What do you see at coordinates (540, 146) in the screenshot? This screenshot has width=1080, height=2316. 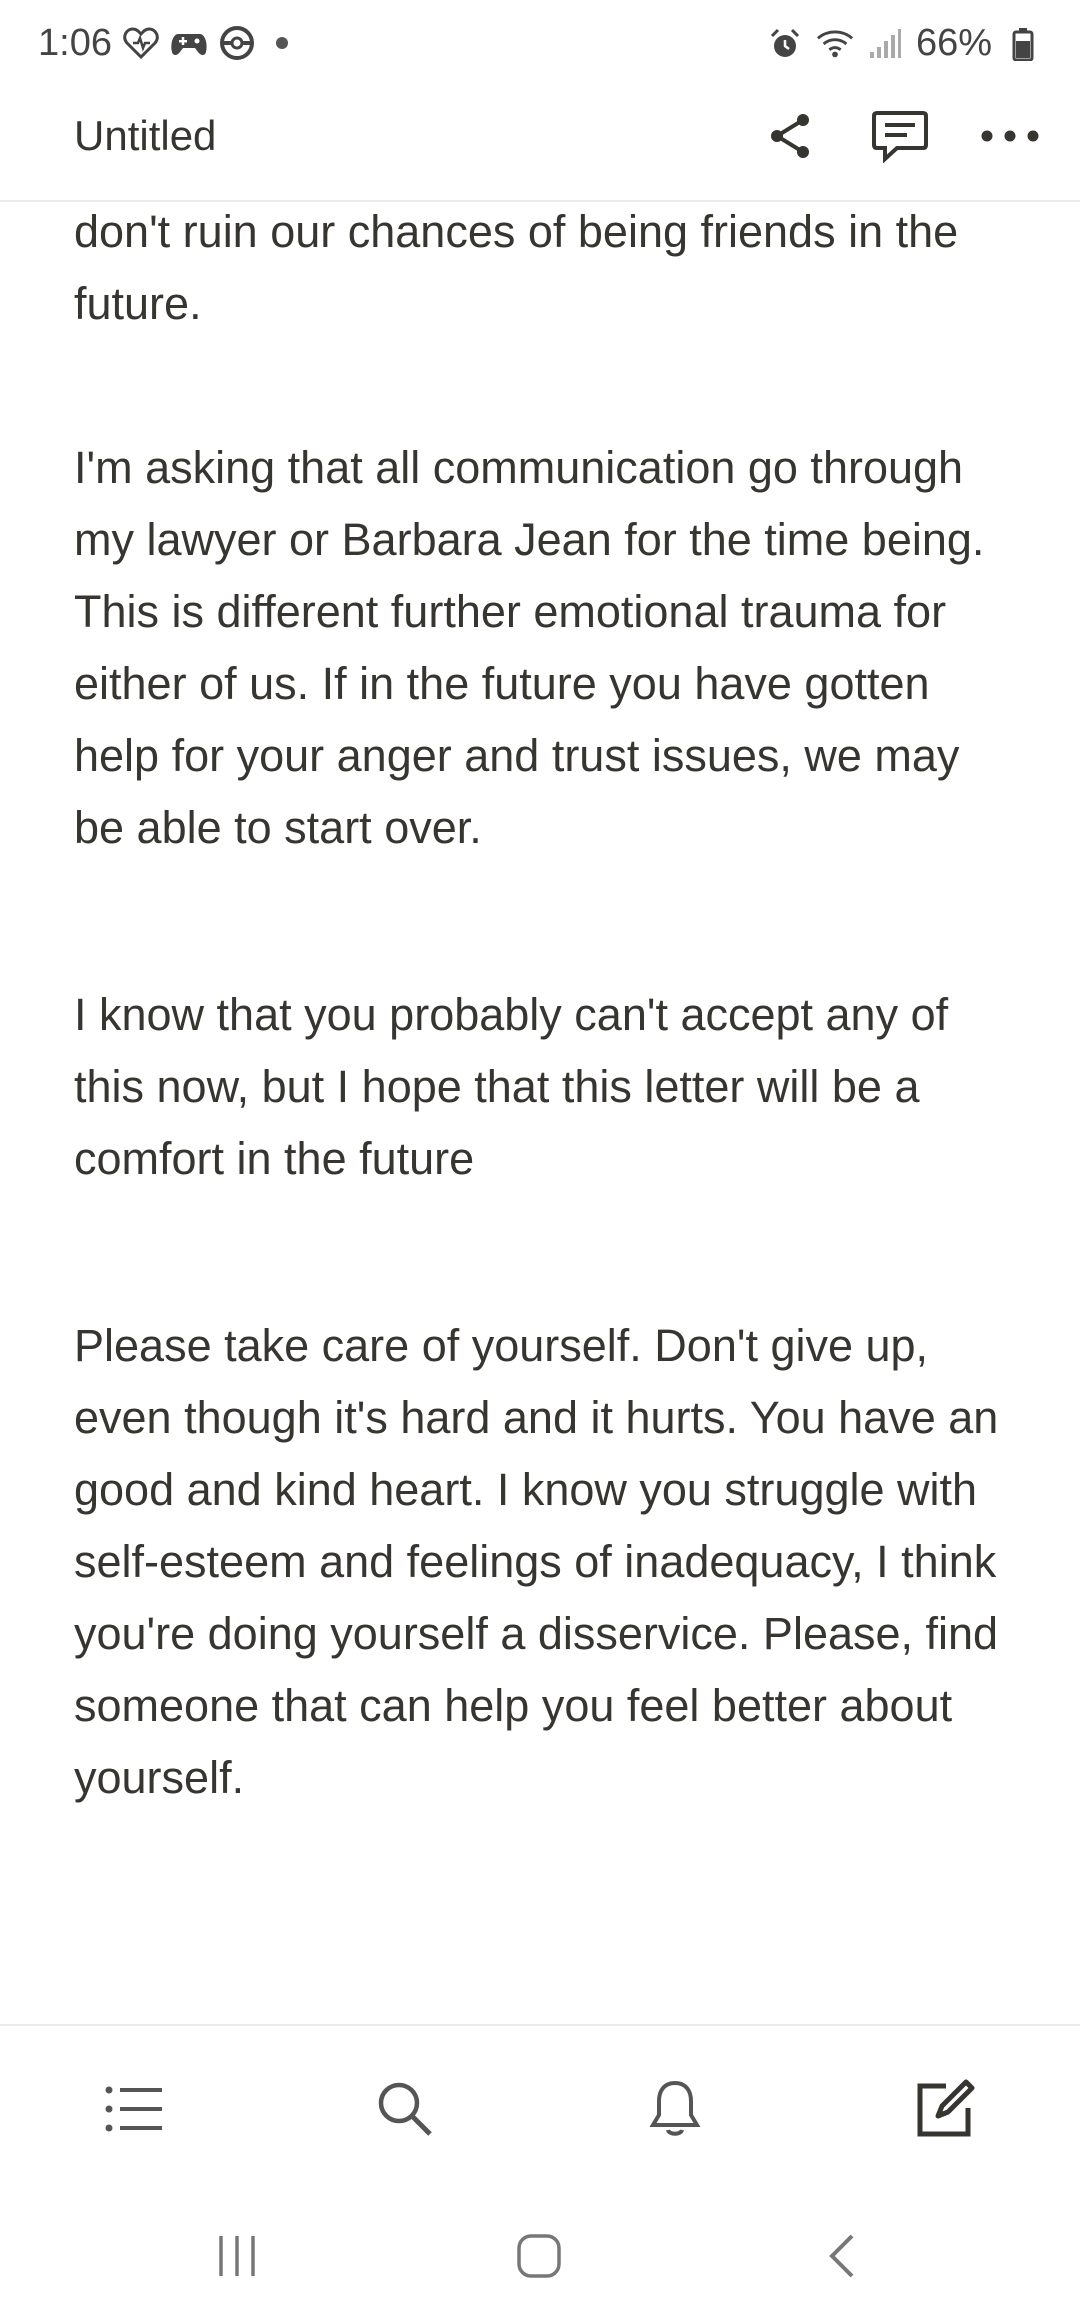 I see `app-header: Untitled` at bounding box center [540, 146].